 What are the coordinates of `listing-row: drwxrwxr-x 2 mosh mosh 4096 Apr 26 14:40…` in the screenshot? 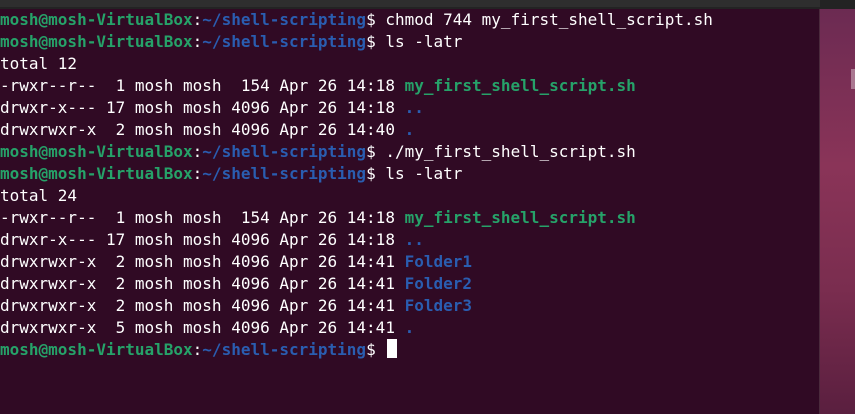 It's located at (409, 130).